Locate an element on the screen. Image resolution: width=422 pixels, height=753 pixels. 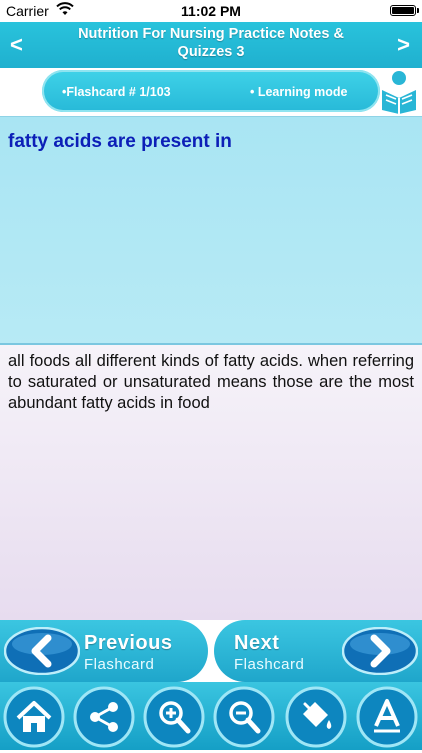
next-flashcard-button: Next Flashcard is located at coordinates (318, 651).